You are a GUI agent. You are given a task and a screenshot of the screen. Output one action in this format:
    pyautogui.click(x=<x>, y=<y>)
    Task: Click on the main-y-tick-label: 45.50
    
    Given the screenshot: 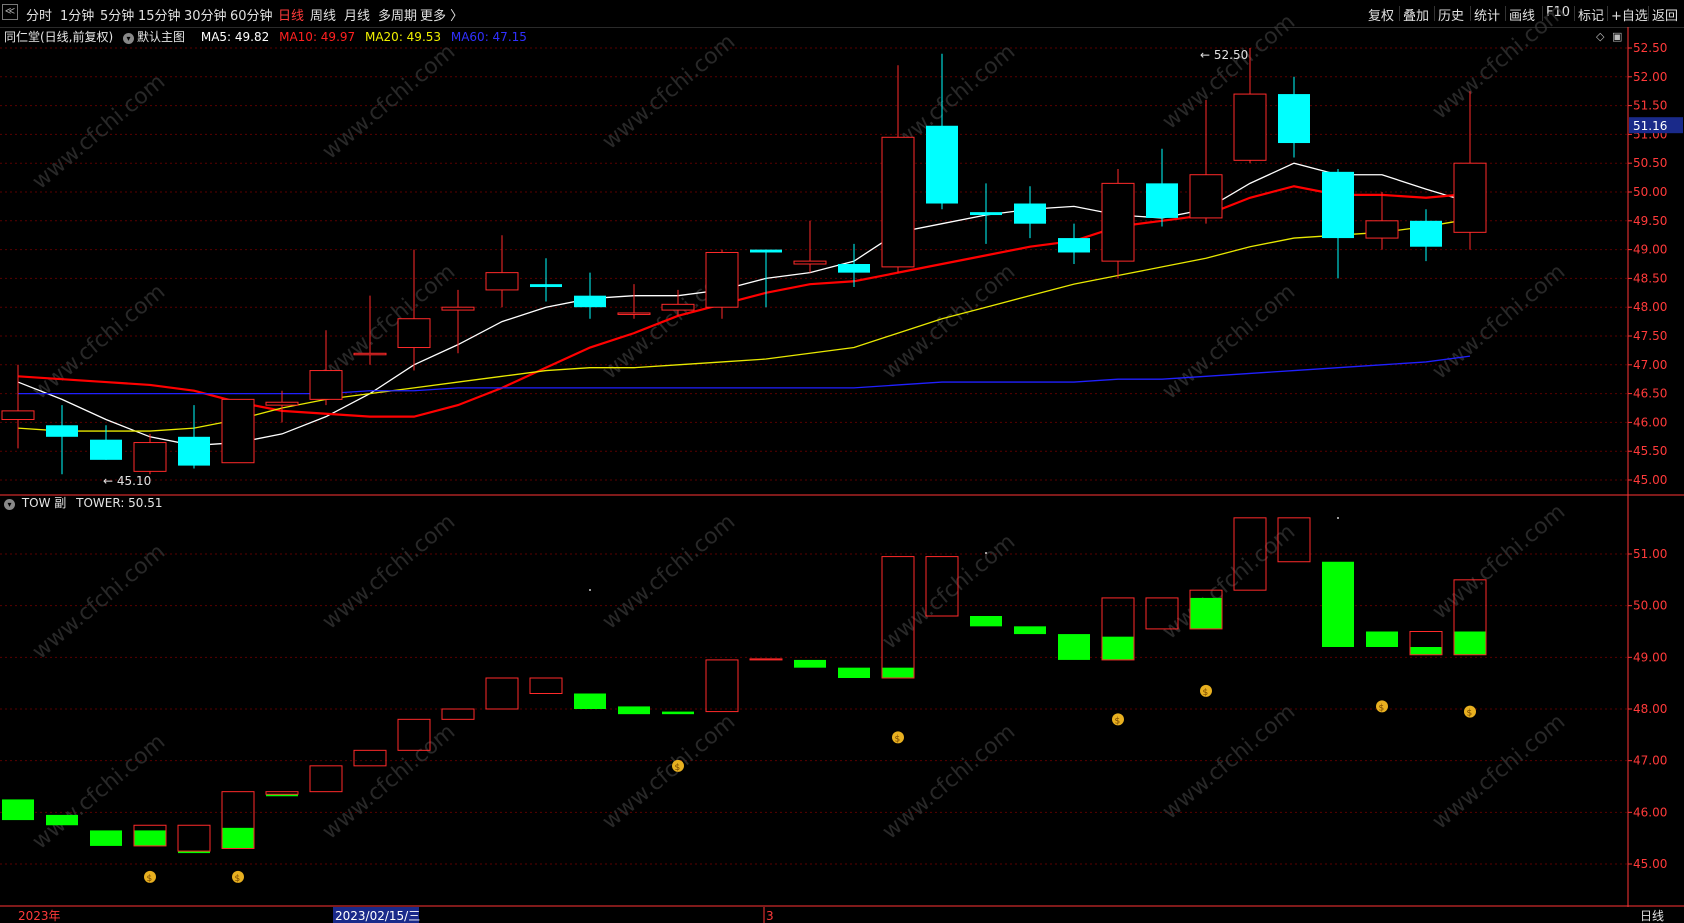 What is the action you would take?
    pyautogui.click(x=1650, y=451)
    